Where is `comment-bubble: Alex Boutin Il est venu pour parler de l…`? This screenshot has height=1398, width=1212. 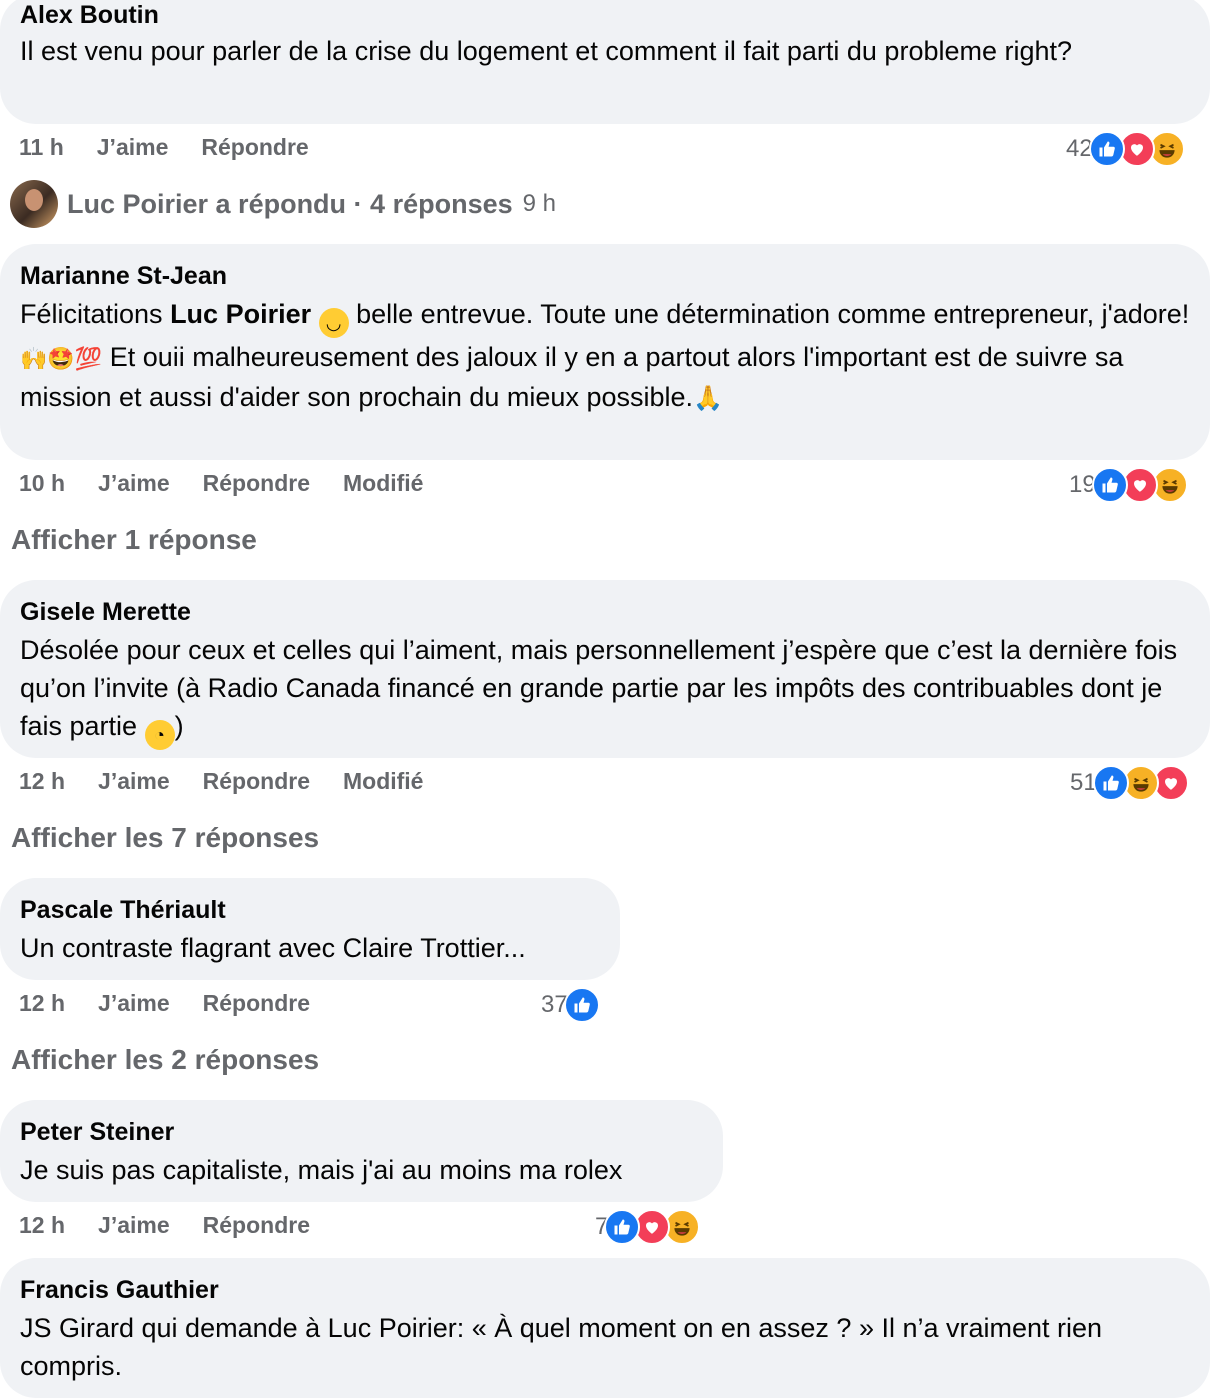
comment-bubble: Alex Boutin Il est venu pour parler de l… is located at coordinates (605, 62).